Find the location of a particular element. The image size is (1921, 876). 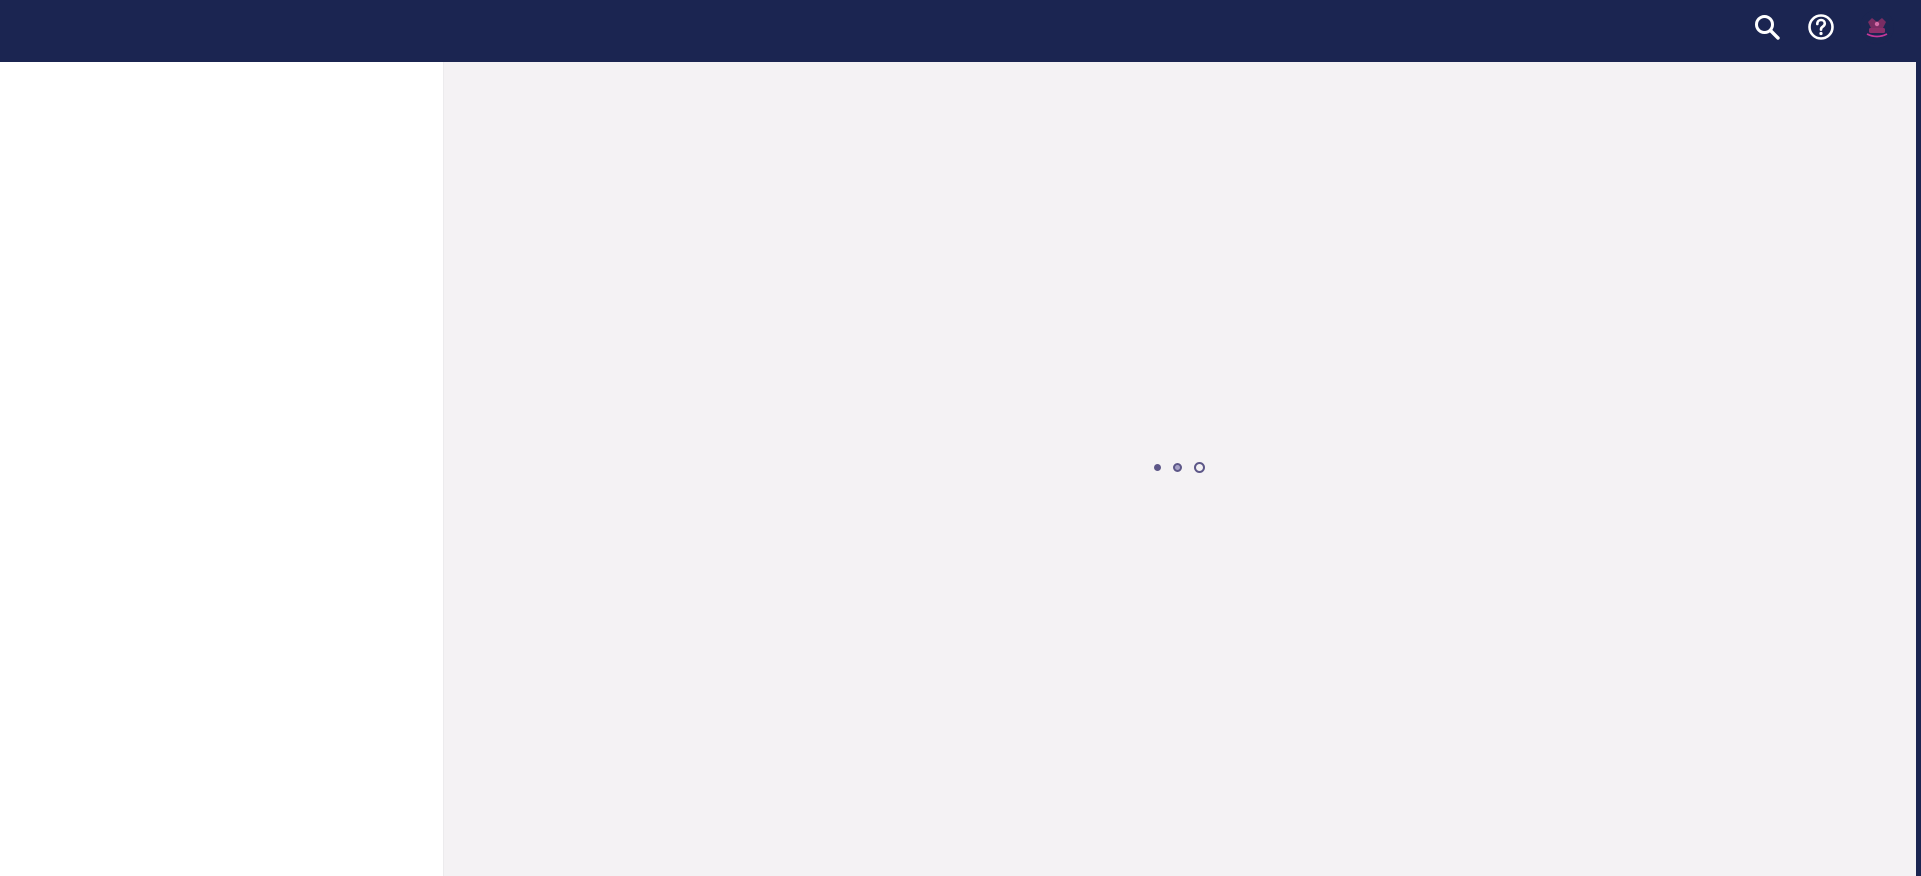

search-button is located at coordinates (1767, 27).